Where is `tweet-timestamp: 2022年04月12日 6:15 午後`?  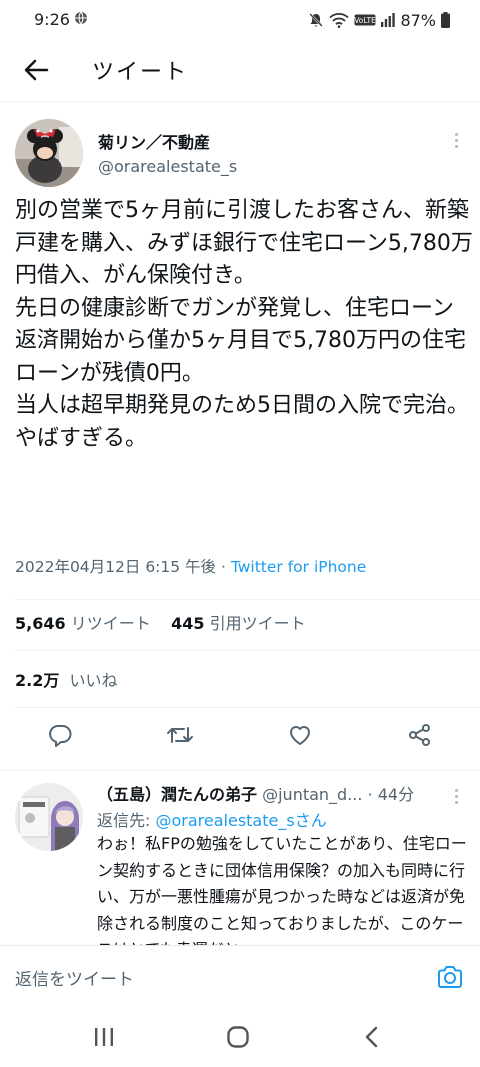 tweet-timestamp: 2022年04月12日 6:15 午後 is located at coordinates (115, 567).